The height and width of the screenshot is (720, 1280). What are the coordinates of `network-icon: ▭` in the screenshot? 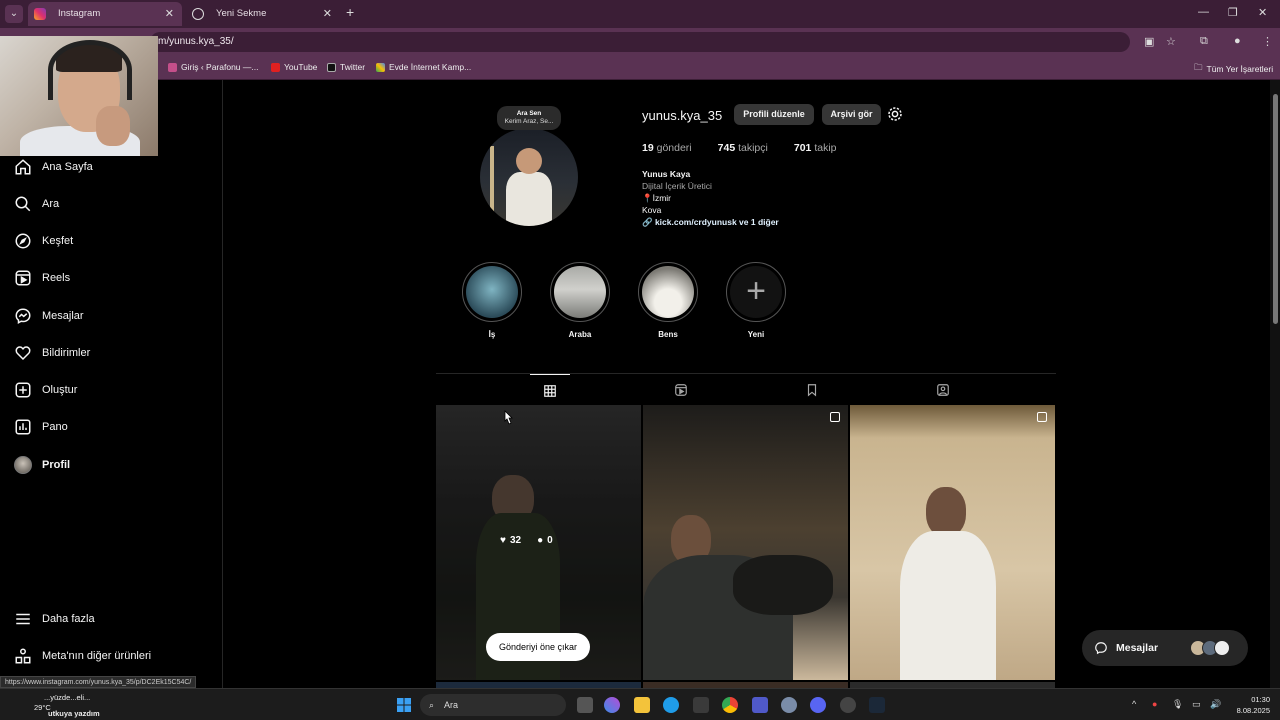 It's located at (1196, 704).